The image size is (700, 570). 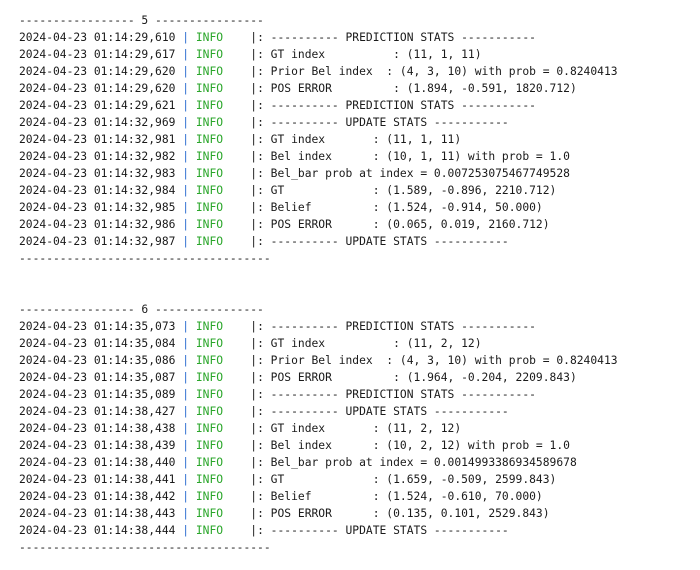 What do you see at coordinates (97, 530) in the screenshot?
I see `log-timestamp: 2024-04-23 01:14:38,444` at bounding box center [97, 530].